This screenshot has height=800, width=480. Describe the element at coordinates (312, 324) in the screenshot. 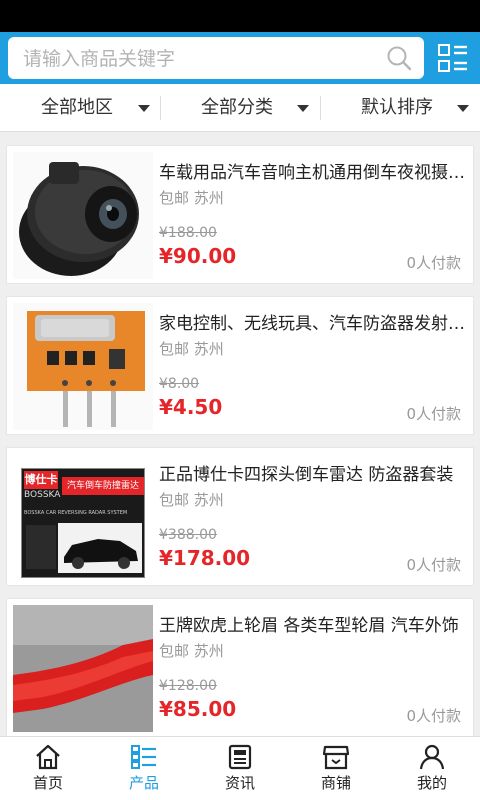

I see `product-title: 家电控制、无线玩具、汽车防盗器发射模块` at that location.